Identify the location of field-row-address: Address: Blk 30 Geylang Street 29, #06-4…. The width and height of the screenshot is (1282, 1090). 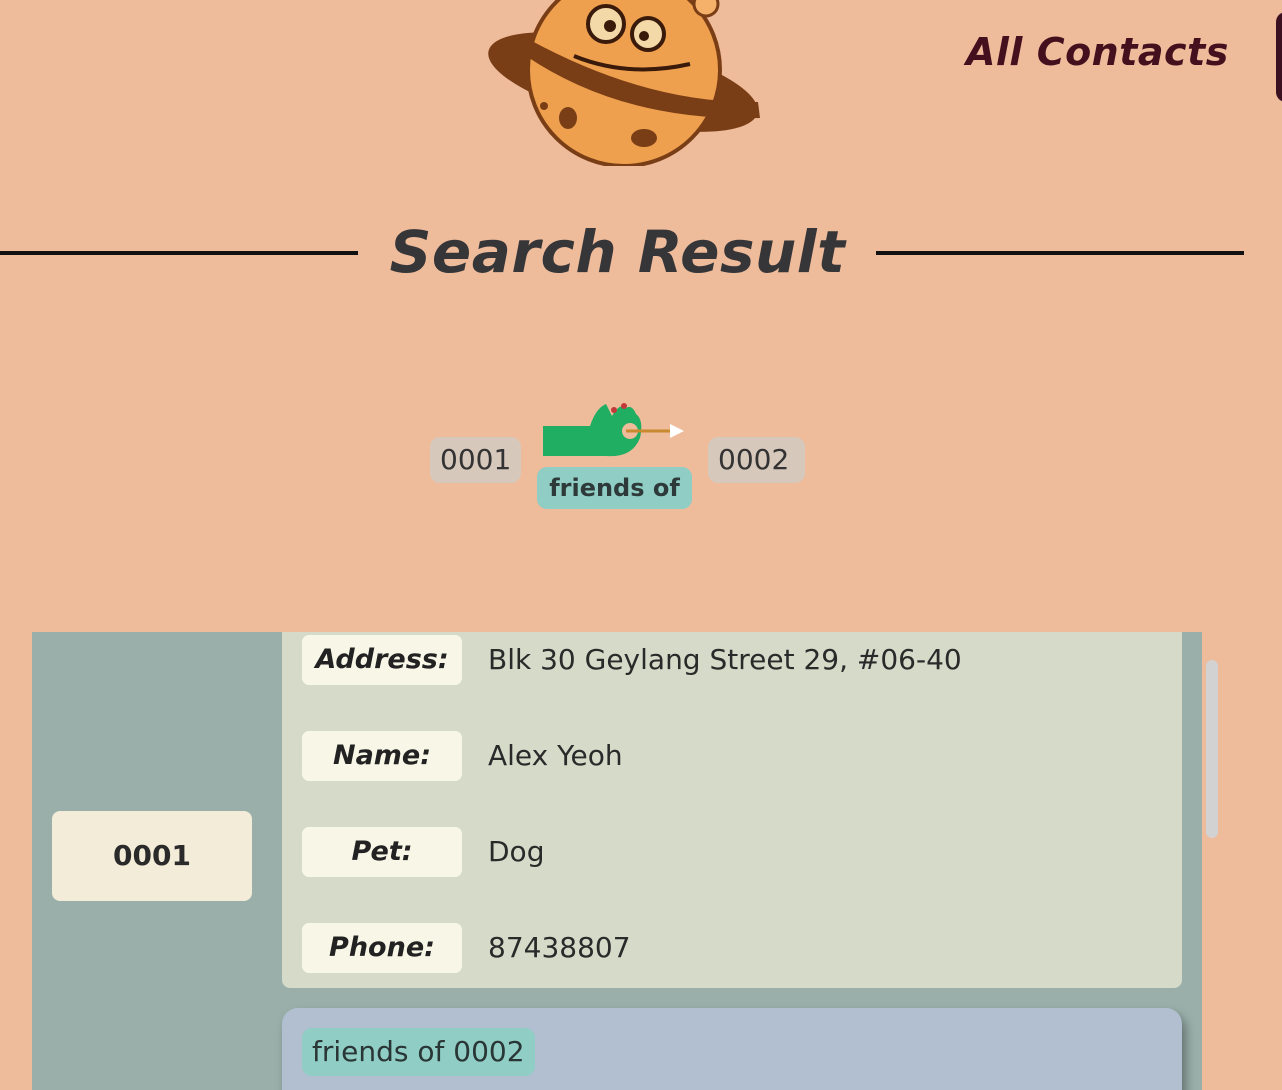
(732, 660).